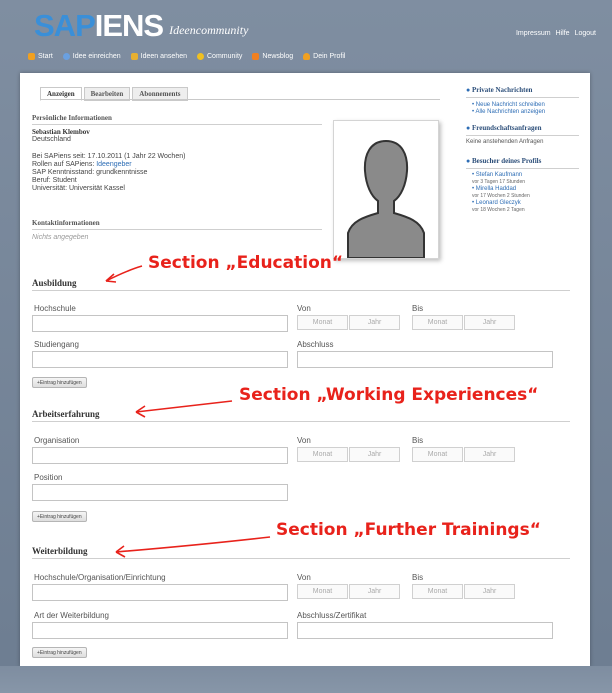 Image resolution: width=612 pixels, height=693 pixels. Describe the element at coordinates (193, 547) in the screenshot. I see `arrow-training-icon` at that location.